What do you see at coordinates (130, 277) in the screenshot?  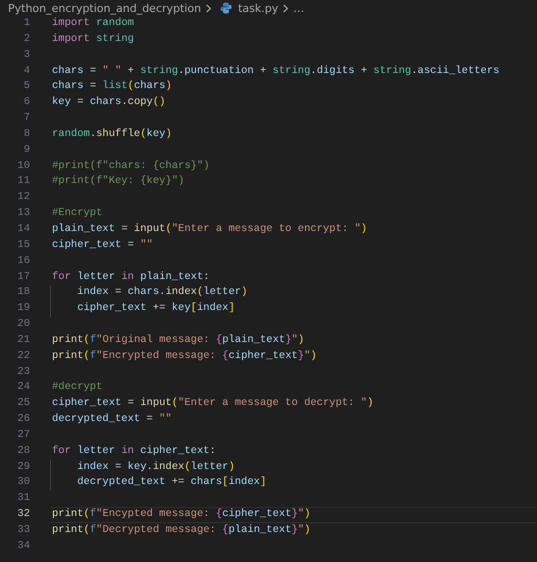 I see `code-line: for letter in plain_text:` at bounding box center [130, 277].